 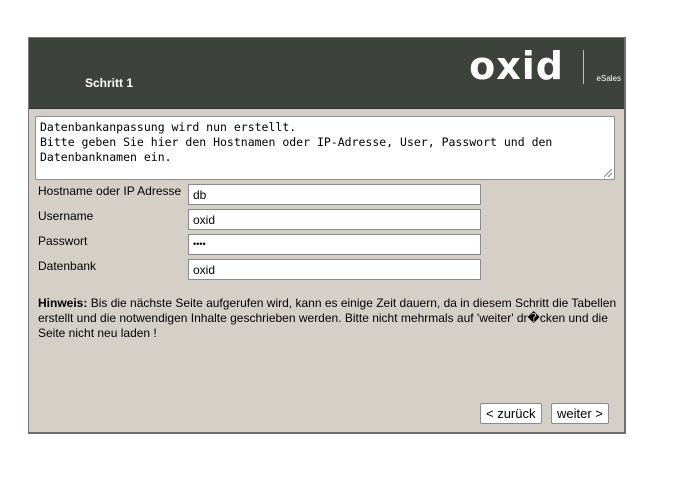 I want to click on oxid-logo: oxid, so click(x=516, y=66).